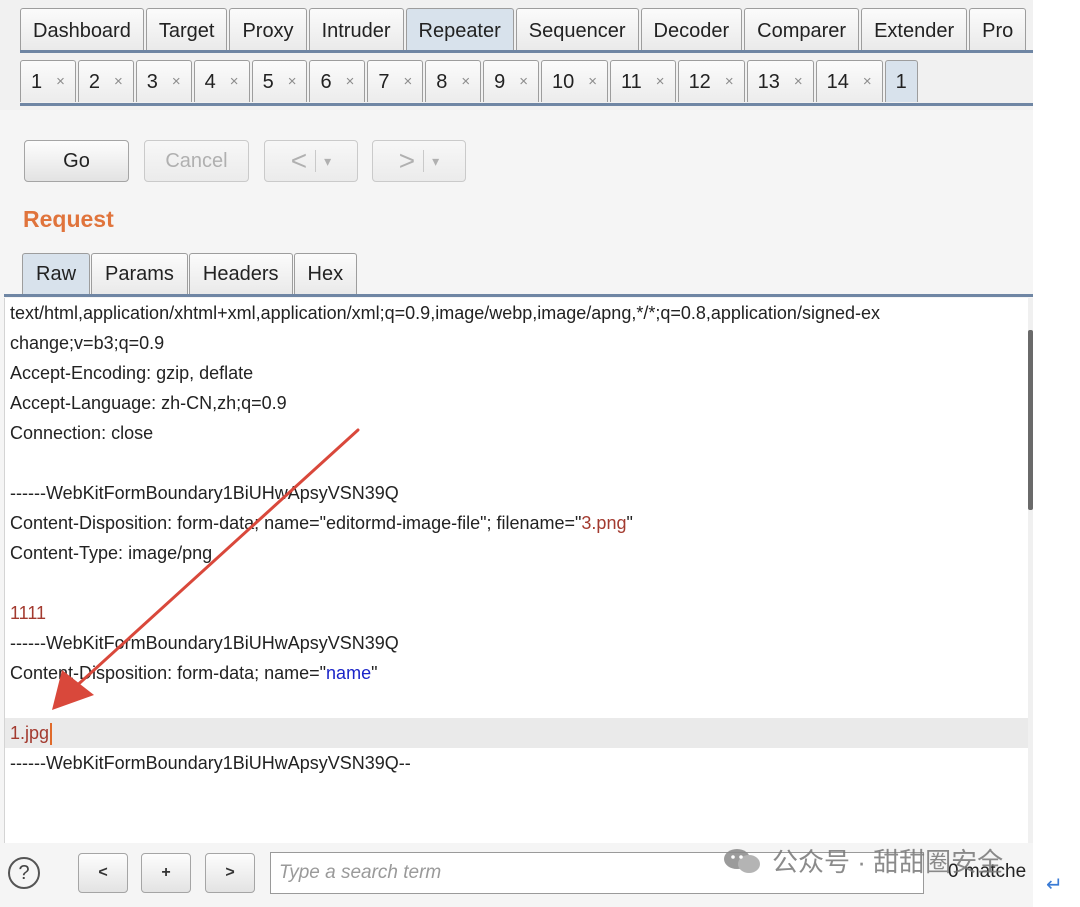 Image resolution: width=1080 pixels, height=907 pixels. What do you see at coordinates (1030, 420) in the screenshot?
I see `editor-scrollbar-thumb` at bounding box center [1030, 420].